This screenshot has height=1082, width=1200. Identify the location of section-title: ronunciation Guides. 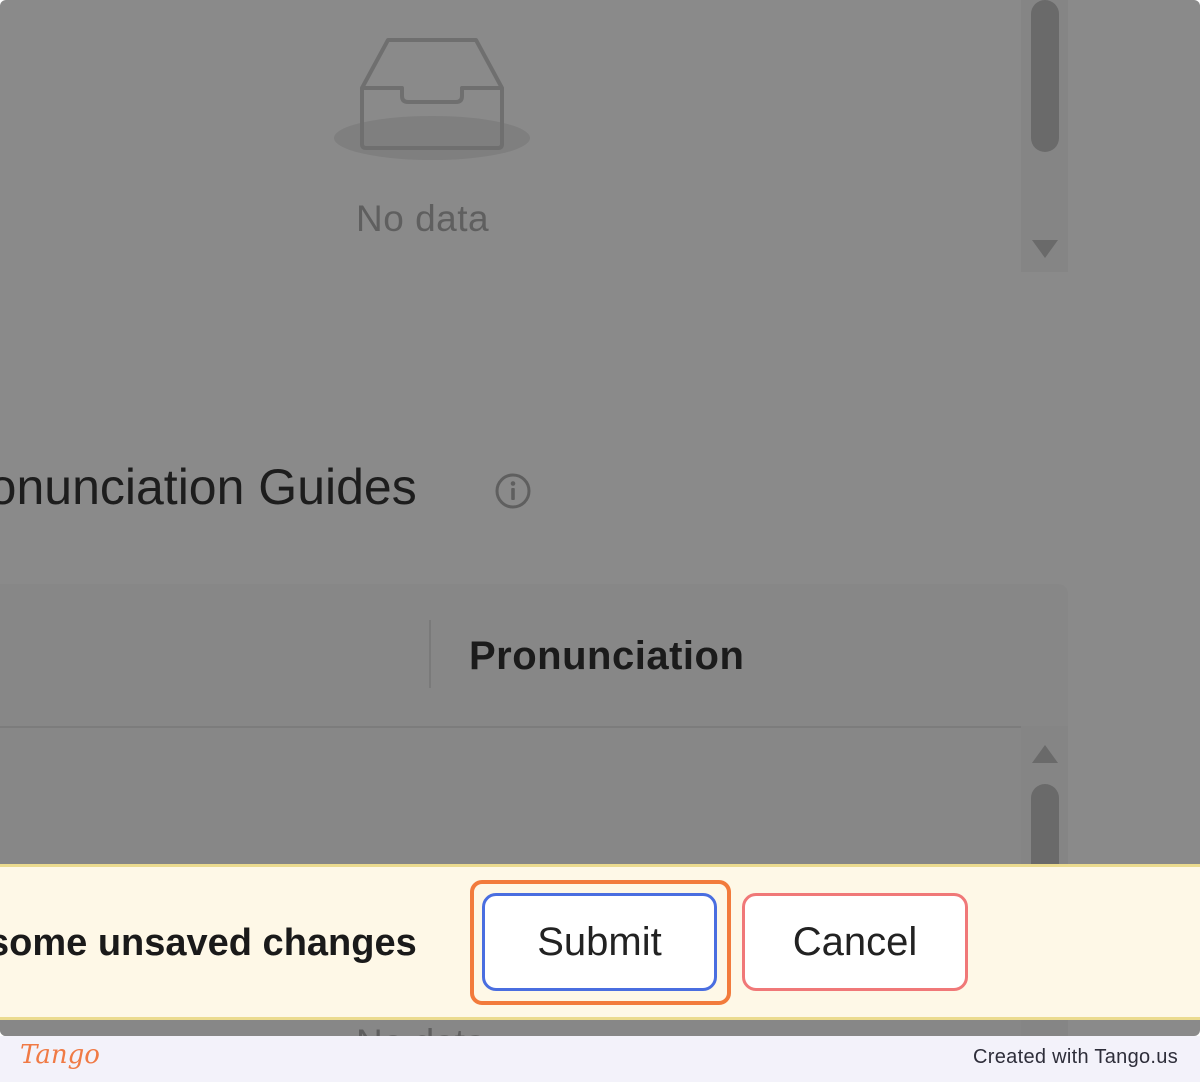
(208, 487).